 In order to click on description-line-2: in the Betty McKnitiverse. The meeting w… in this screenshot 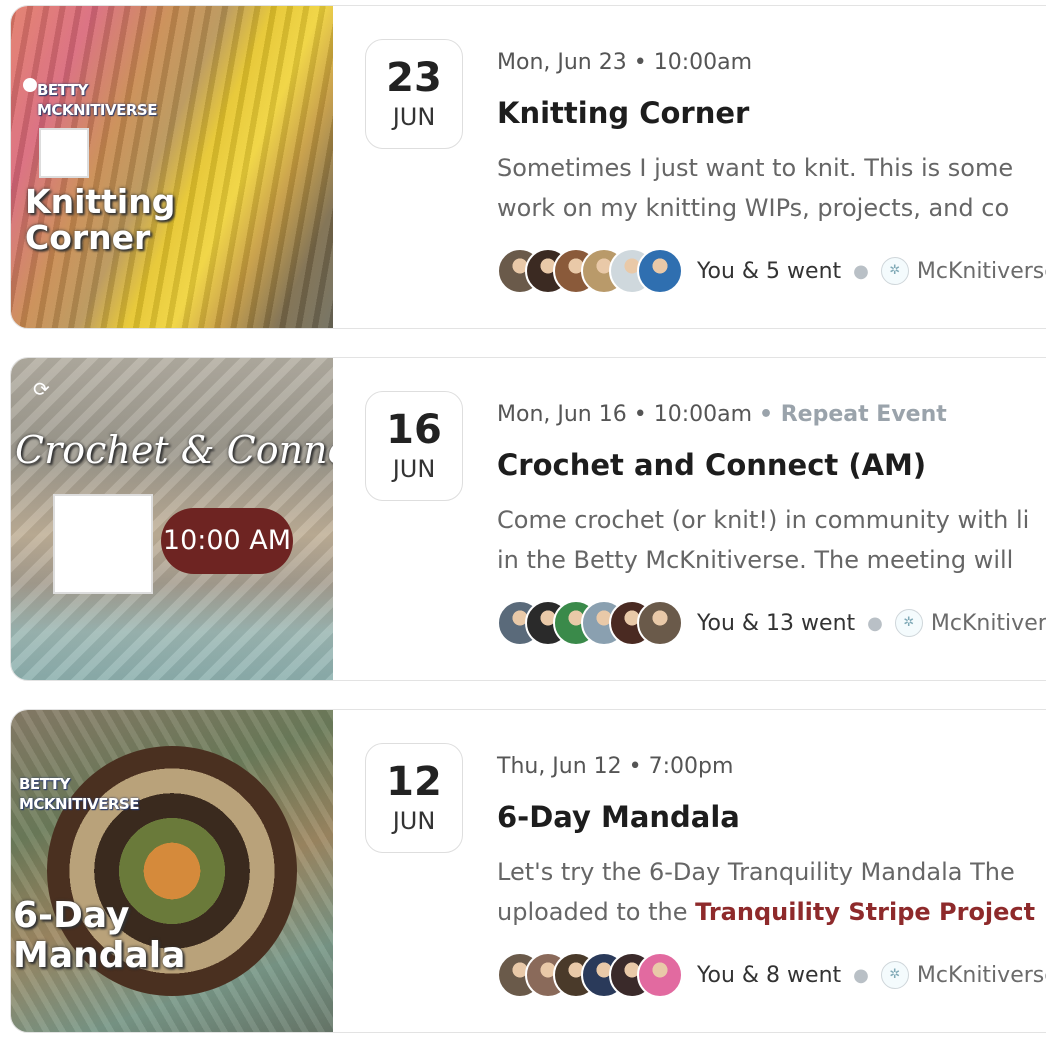, I will do `click(755, 560)`.